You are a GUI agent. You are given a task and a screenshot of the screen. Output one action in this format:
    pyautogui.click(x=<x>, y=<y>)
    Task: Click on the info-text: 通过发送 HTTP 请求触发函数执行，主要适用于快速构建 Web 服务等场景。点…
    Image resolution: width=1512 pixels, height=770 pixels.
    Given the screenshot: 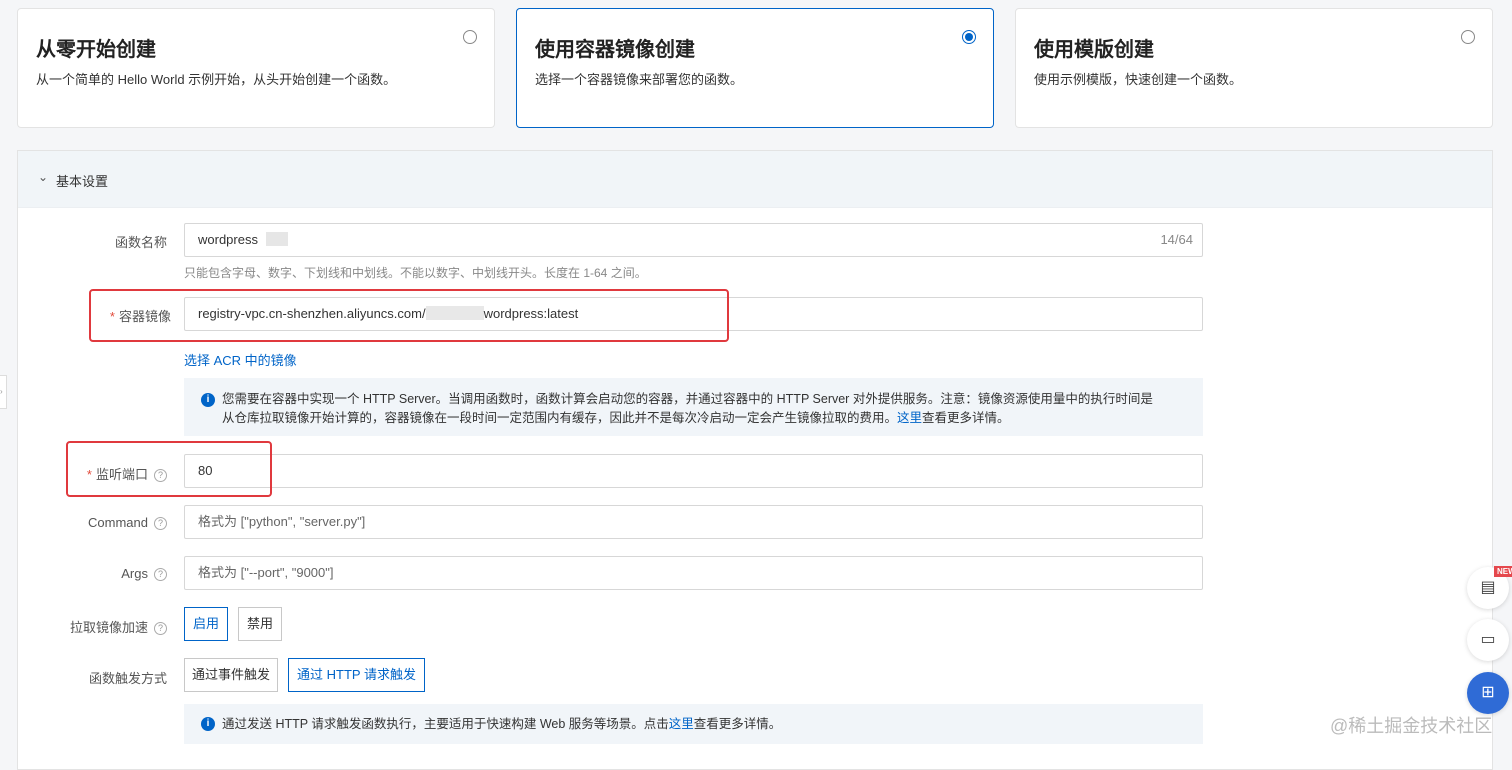 What is the action you would take?
    pyautogui.click(x=445, y=724)
    